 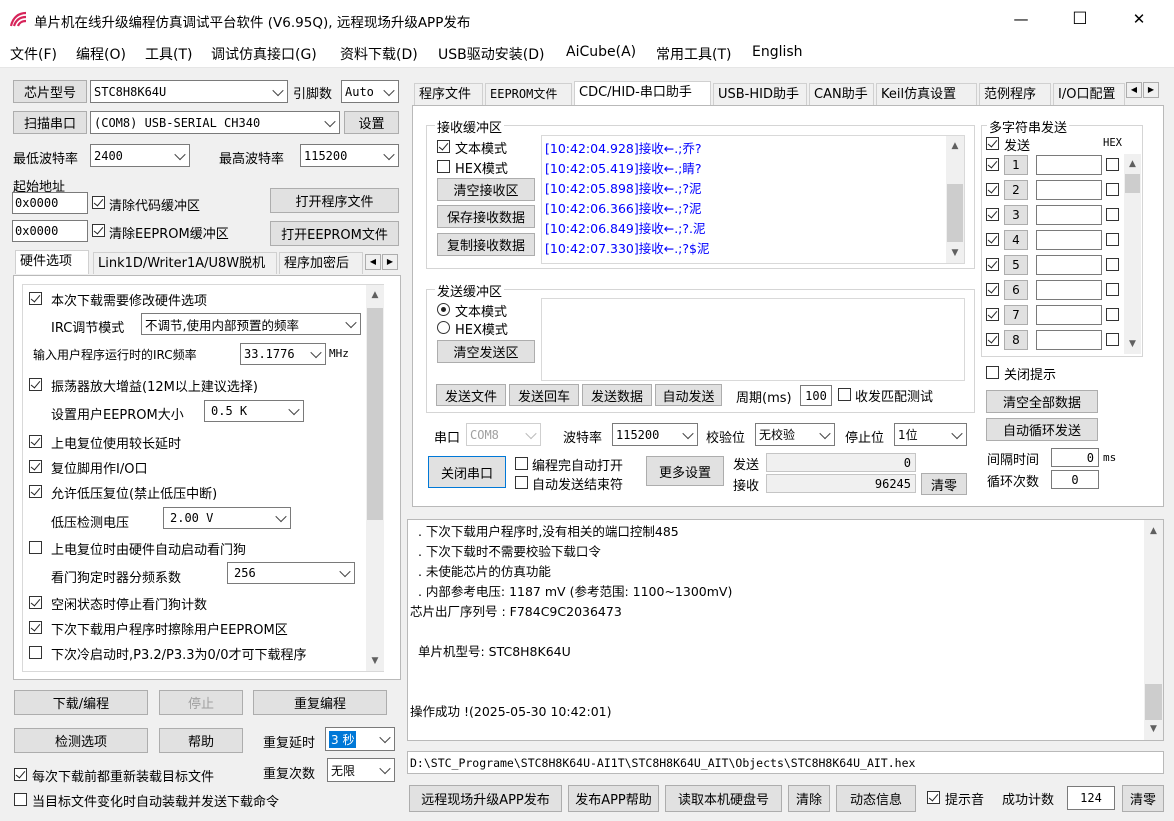 What do you see at coordinates (528, 94) in the screenshot?
I see `tab-eeprom-file: EEPROM文件` at bounding box center [528, 94].